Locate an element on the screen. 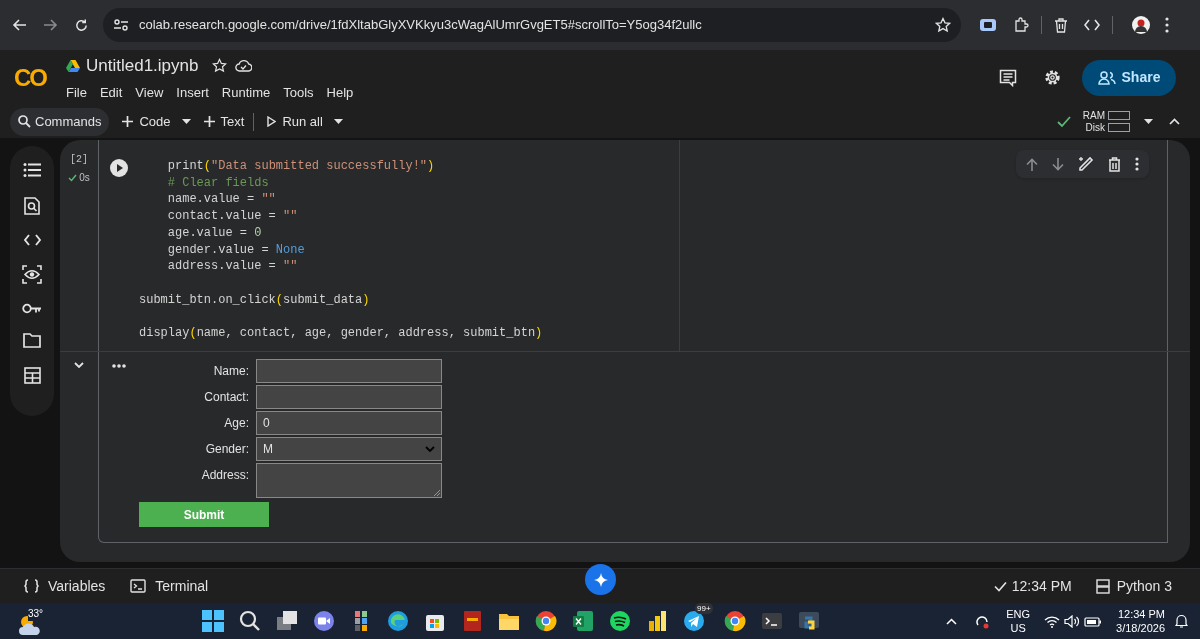  menu-item: Edit is located at coordinates (111, 92).